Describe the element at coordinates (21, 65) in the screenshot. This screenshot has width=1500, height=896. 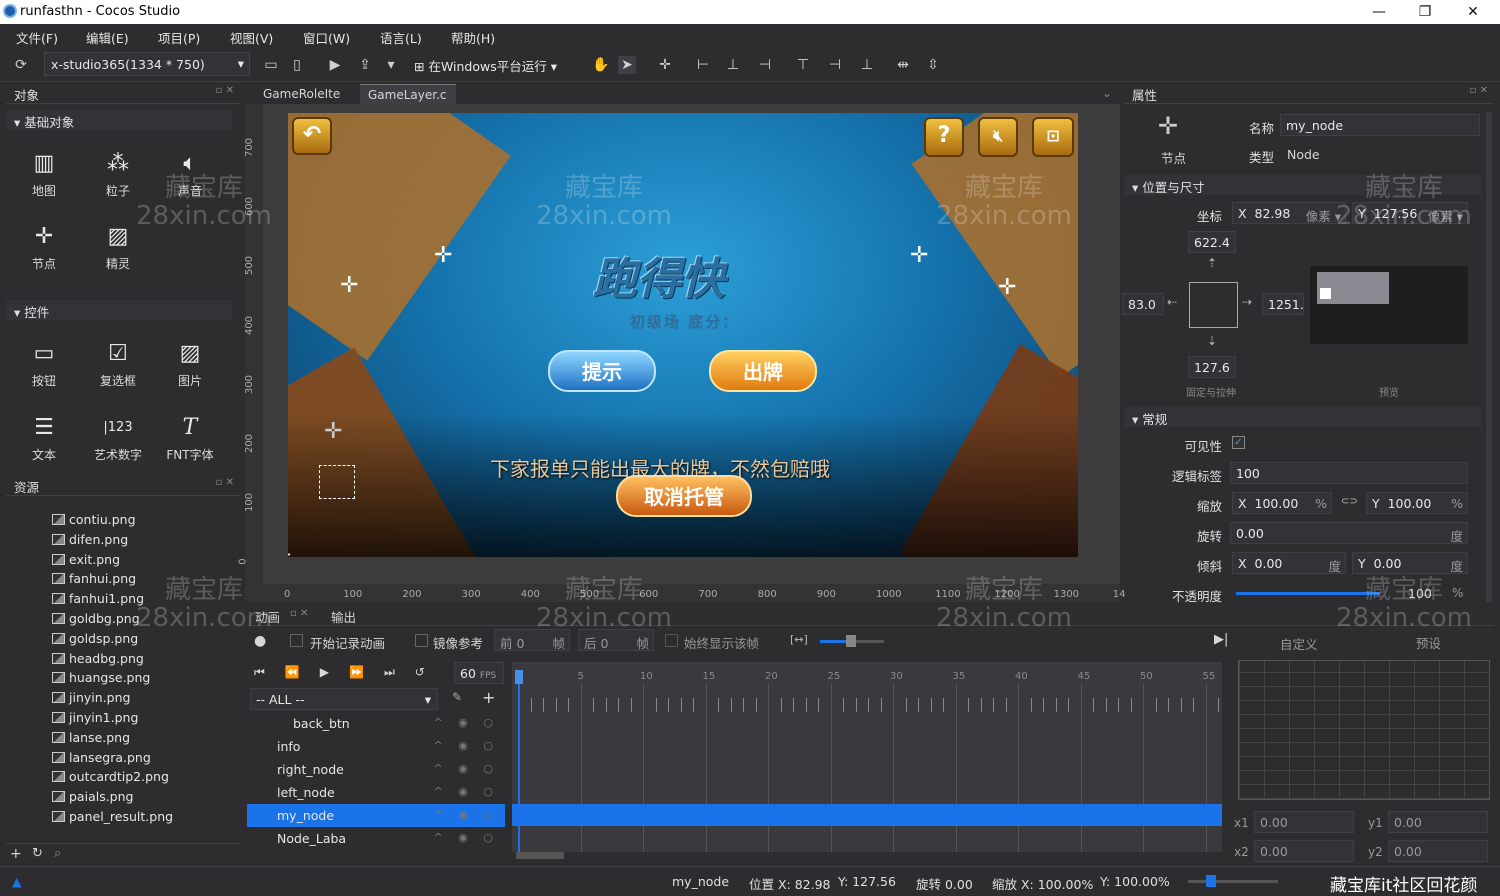
I see `publish-icon: ⟳` at that location.